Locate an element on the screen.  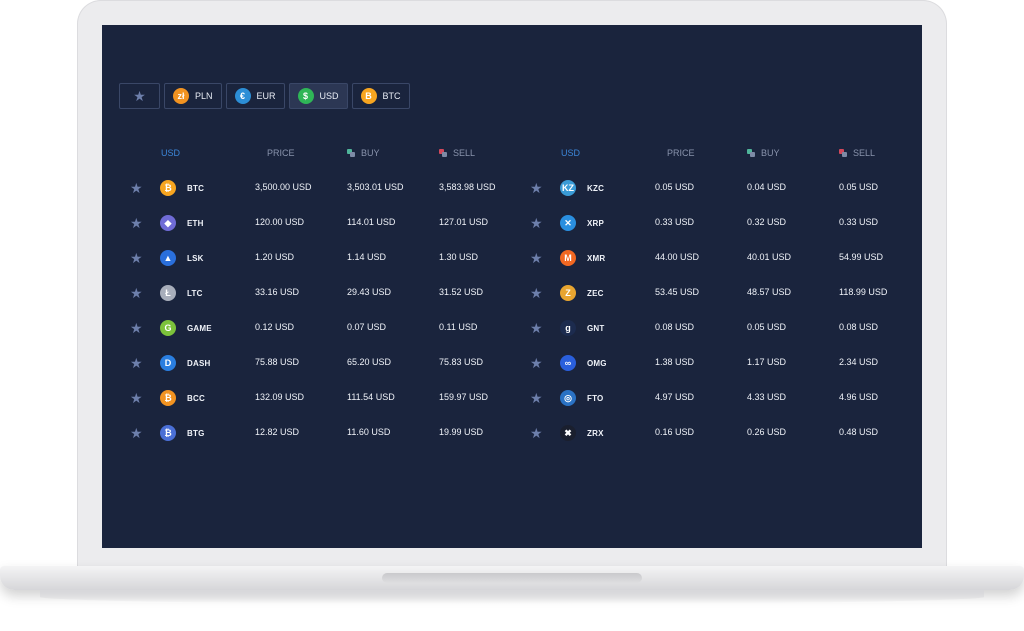
game-coin-icon: G is located at coordinates (168, 328).